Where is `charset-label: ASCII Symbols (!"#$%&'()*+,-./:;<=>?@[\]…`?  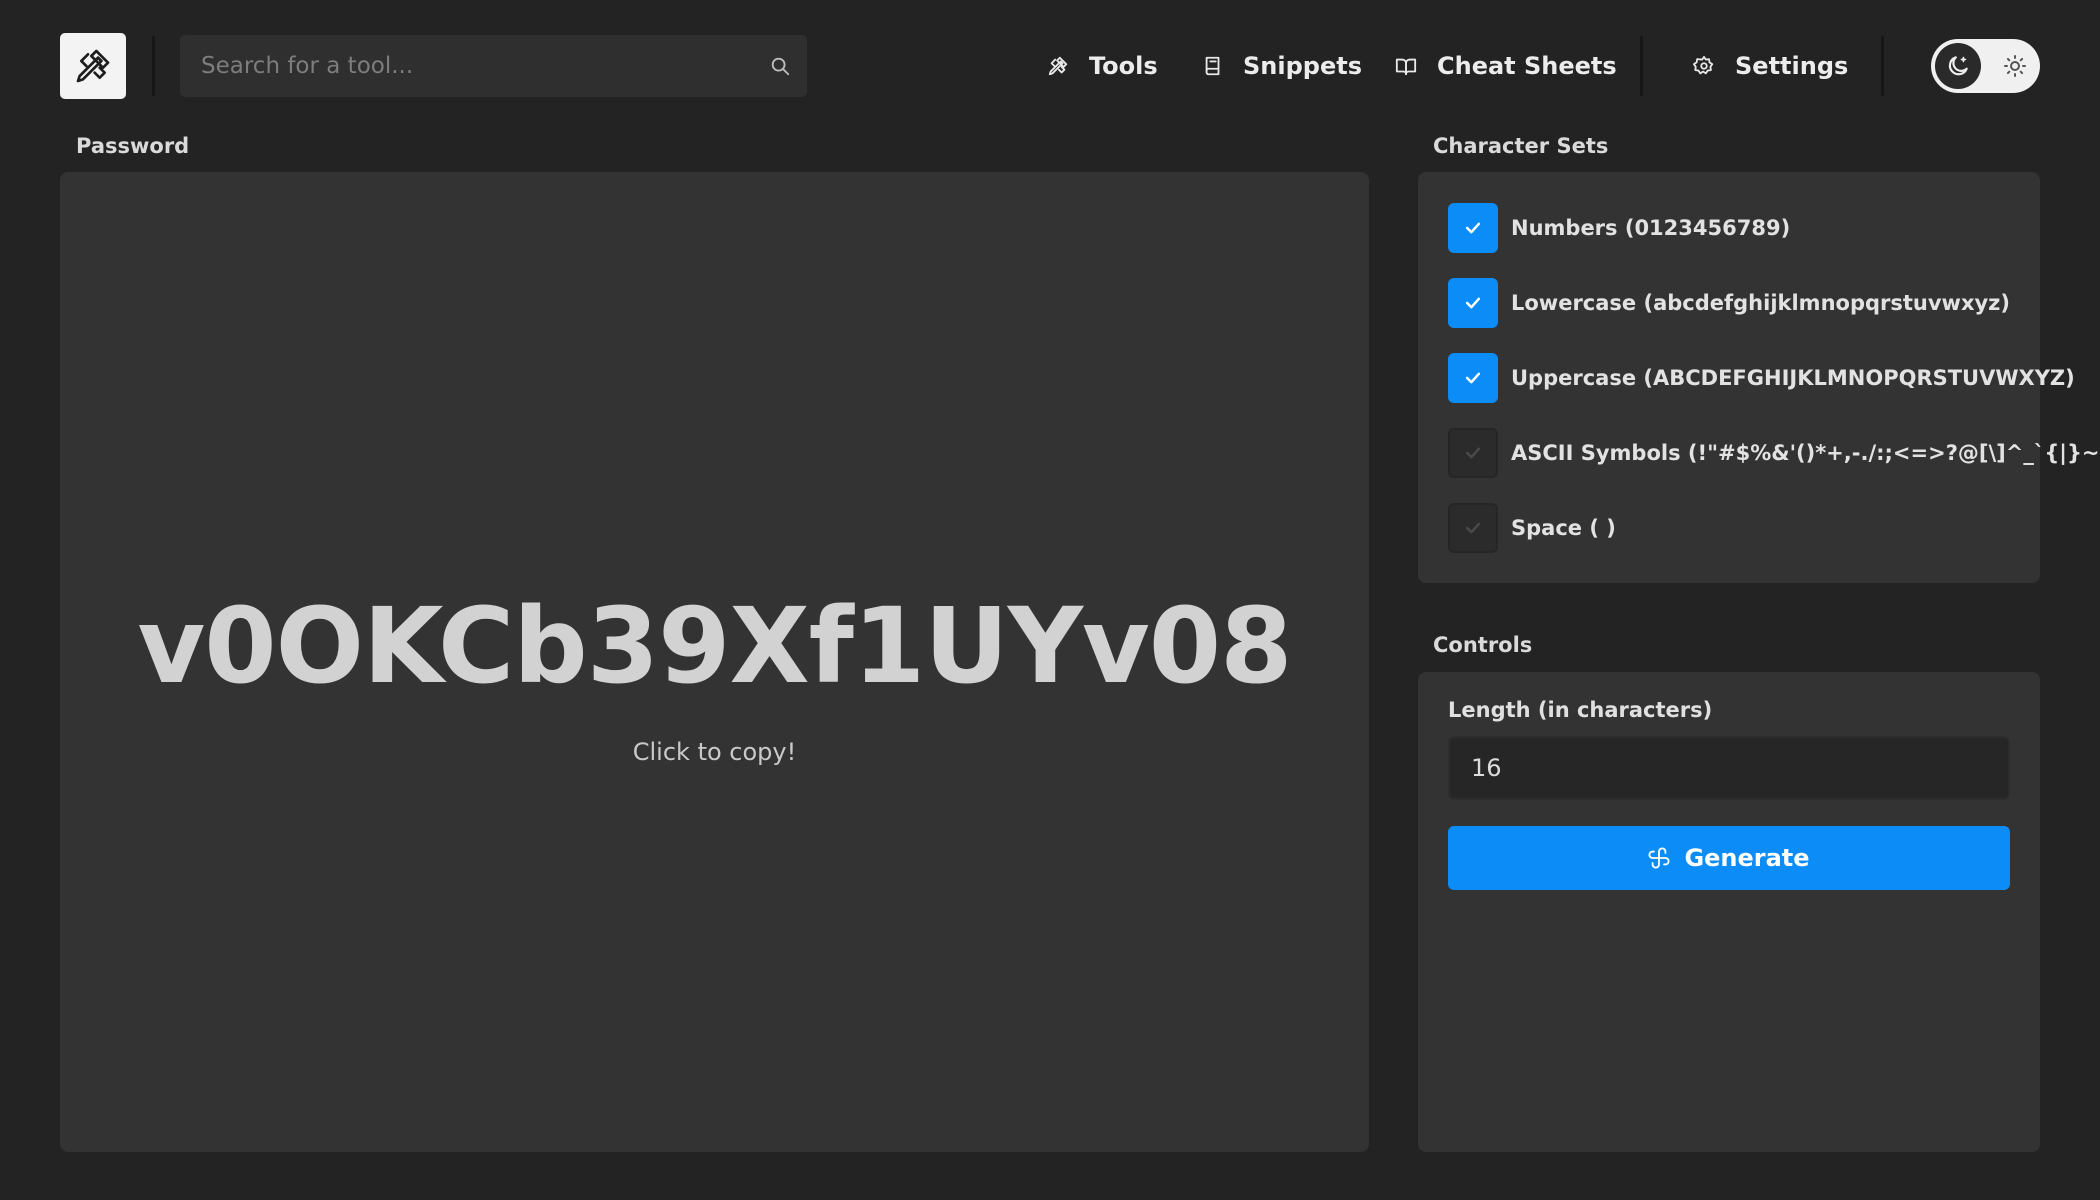
charset-label: ASCII Symbols (!"#$%&'()*+,-./:;<=>?@[\]… is located at coordinates (1805, 453).